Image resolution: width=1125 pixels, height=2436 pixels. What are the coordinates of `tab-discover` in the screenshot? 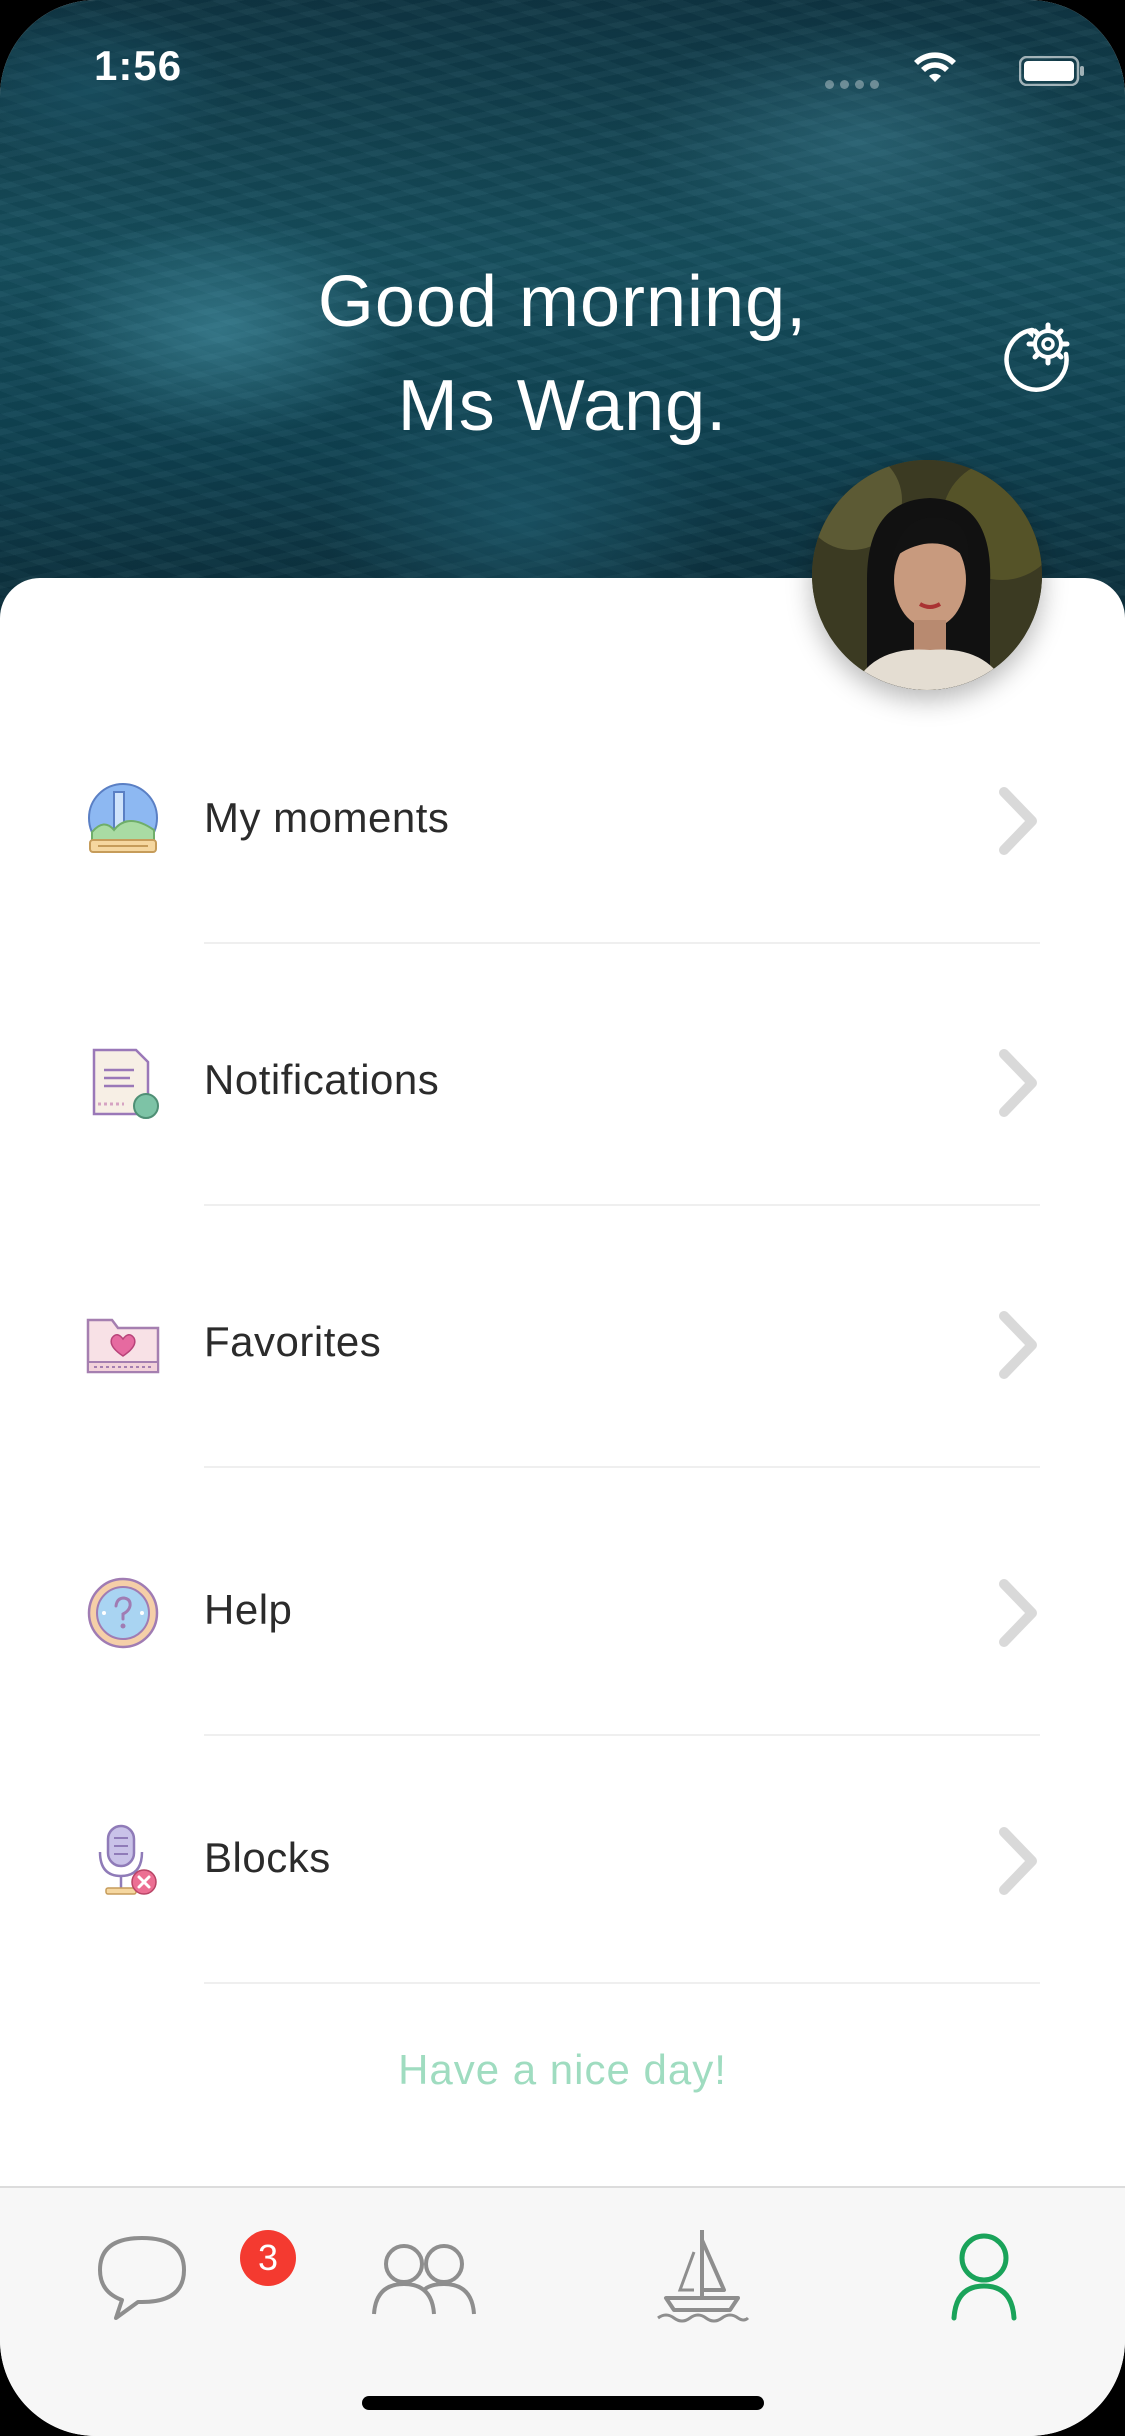 It's located at (702, 2273).